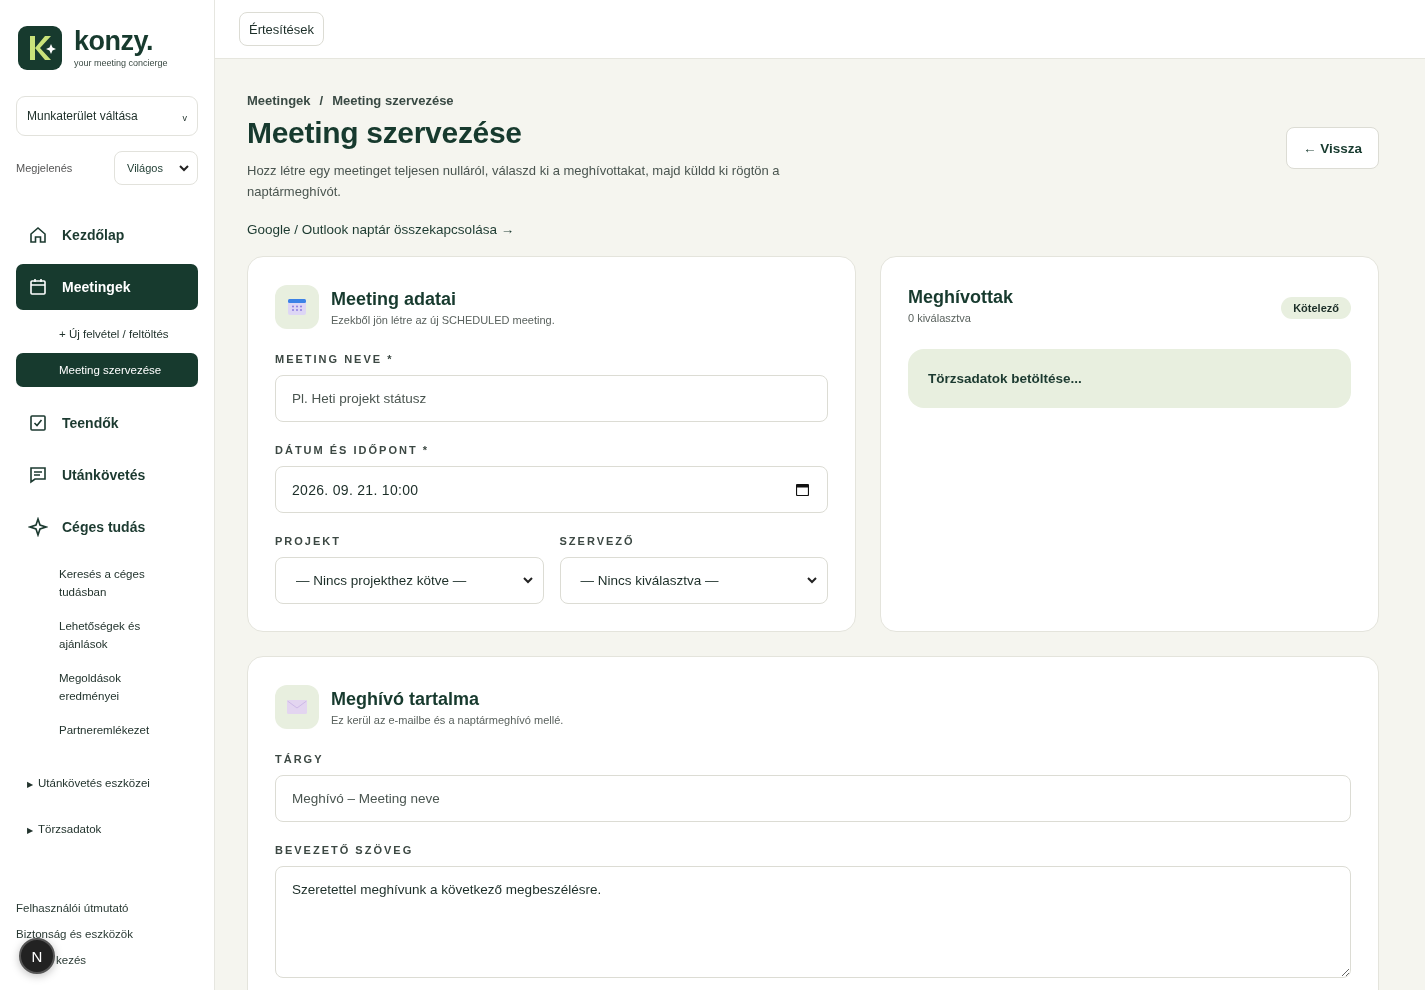 The height and width of the screenshot is (990, 1425). What do you see at coordinates (107, 635) in the screenshot?
I see `nav-subitem: Lehetőségek és ajánlások` at bounding box center [107, 635].